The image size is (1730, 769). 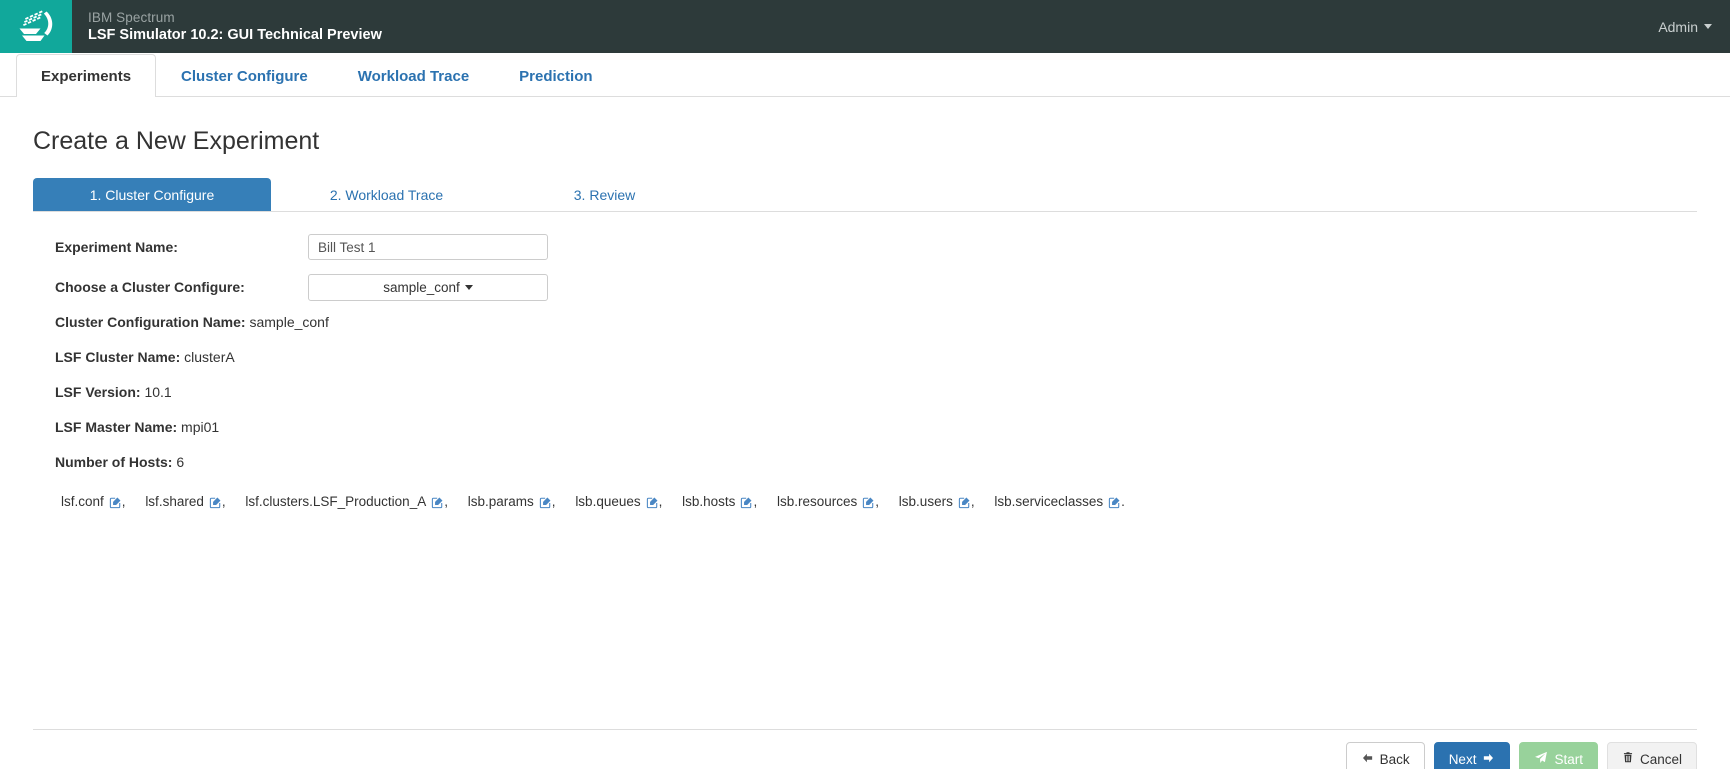 I want to click on paper-plane-icon, so click(x=1541, y=759).